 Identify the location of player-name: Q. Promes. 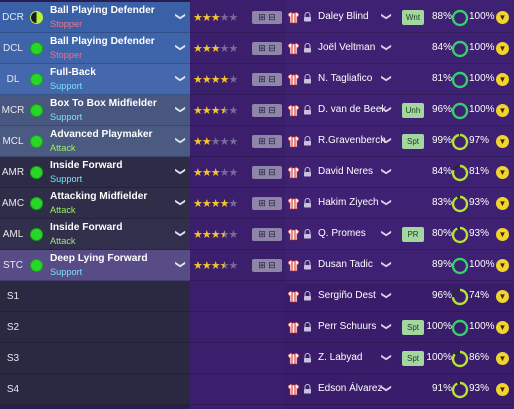
(342, 233).